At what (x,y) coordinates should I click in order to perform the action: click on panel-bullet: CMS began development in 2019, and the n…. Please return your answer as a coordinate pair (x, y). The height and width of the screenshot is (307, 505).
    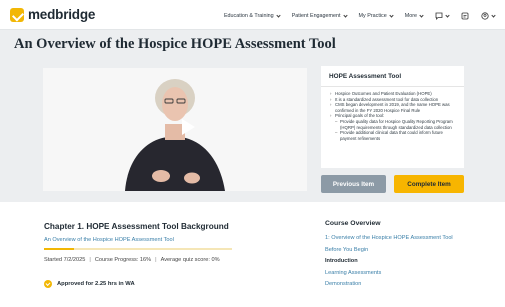
    Looking at the image, I should click on (394, 107).